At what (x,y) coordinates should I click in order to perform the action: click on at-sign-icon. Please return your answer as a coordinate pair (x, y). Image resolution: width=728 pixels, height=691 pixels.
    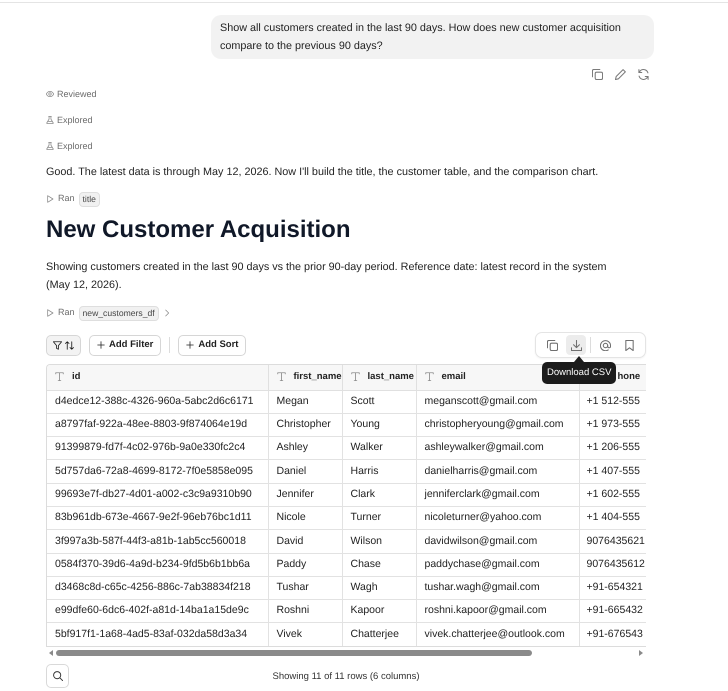
    Looking at the image, I should click on (605, 345).